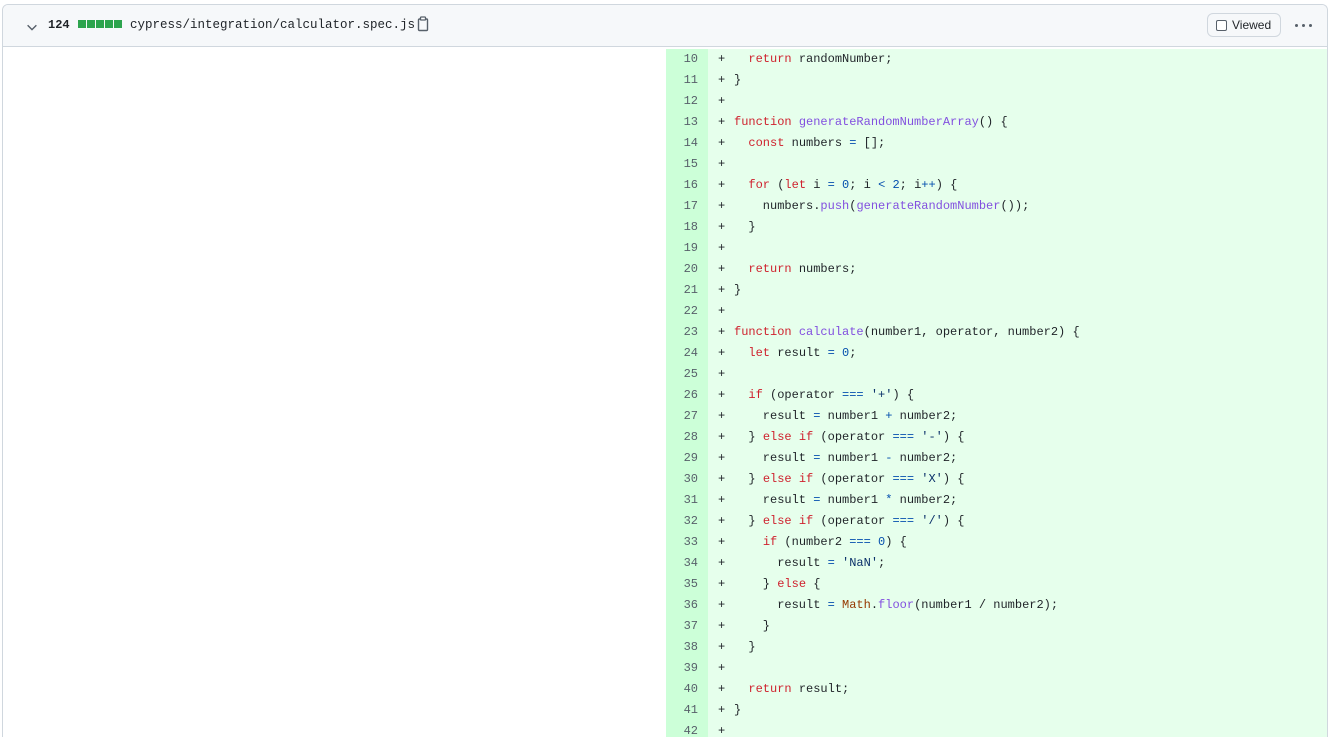 The width and height of the screenshot is (1330, 737). Describe the element at coordinates (1017, 458) in the screenshot. I see `code-line: + result = number1 - number2;` at that location.